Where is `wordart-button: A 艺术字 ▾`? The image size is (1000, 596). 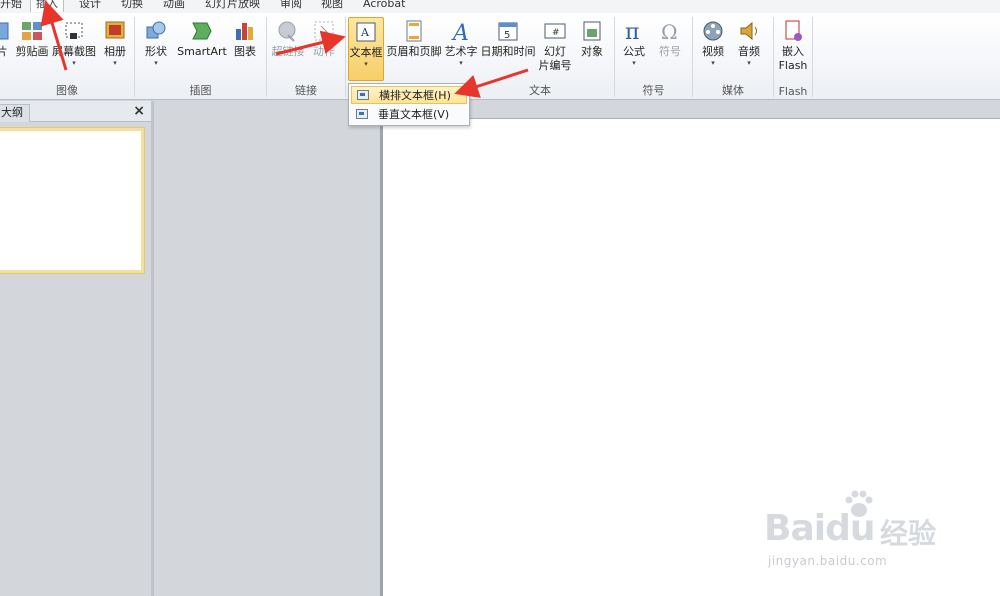 wordart-button: A 艺术字 ▾ is located at coordinates (461, 42).